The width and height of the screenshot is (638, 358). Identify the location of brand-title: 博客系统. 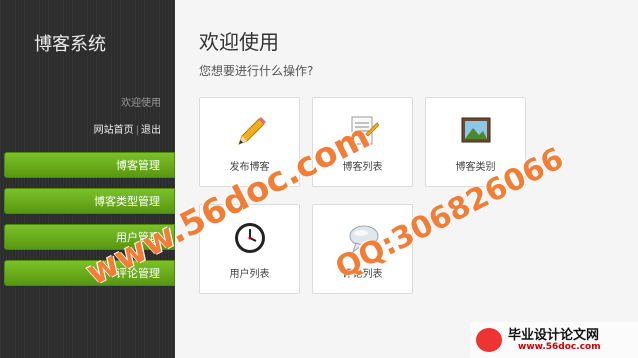
(70, 44).